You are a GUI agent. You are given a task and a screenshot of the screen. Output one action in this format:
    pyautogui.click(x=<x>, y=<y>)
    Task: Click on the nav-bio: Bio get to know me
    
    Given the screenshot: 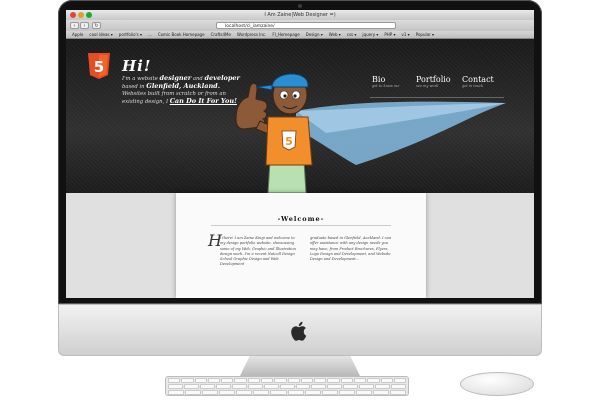 What is the action you would take?
    pyautogui.click(x=385, y=81)
    